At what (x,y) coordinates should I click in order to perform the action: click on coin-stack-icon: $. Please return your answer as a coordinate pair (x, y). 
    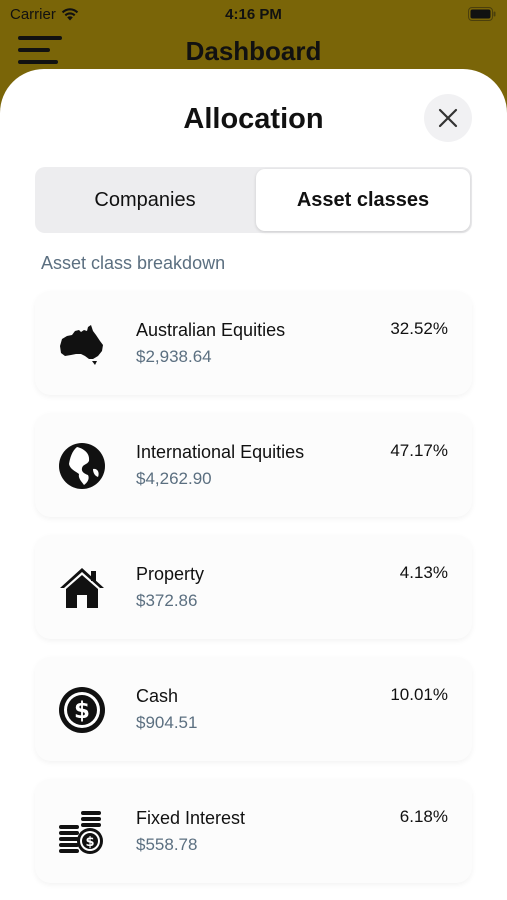
    Looking at the image, I should click on (81, 832).